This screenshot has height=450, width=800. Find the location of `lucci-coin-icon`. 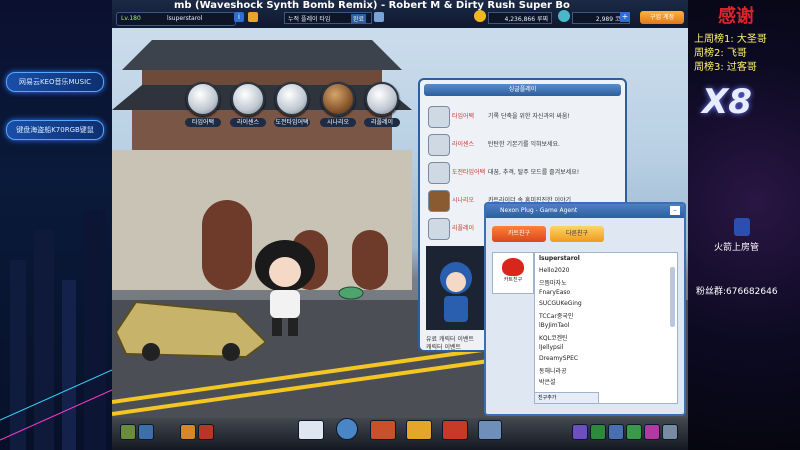

lucci-coin-icon is located at coordinates (480, 16).